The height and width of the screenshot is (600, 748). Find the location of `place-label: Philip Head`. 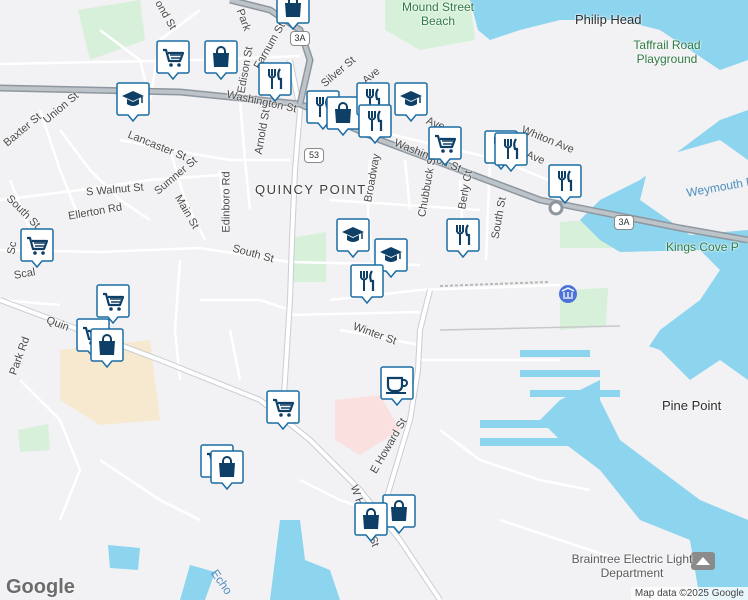

place-label: Philip Head is located at coordinates (608, 19).